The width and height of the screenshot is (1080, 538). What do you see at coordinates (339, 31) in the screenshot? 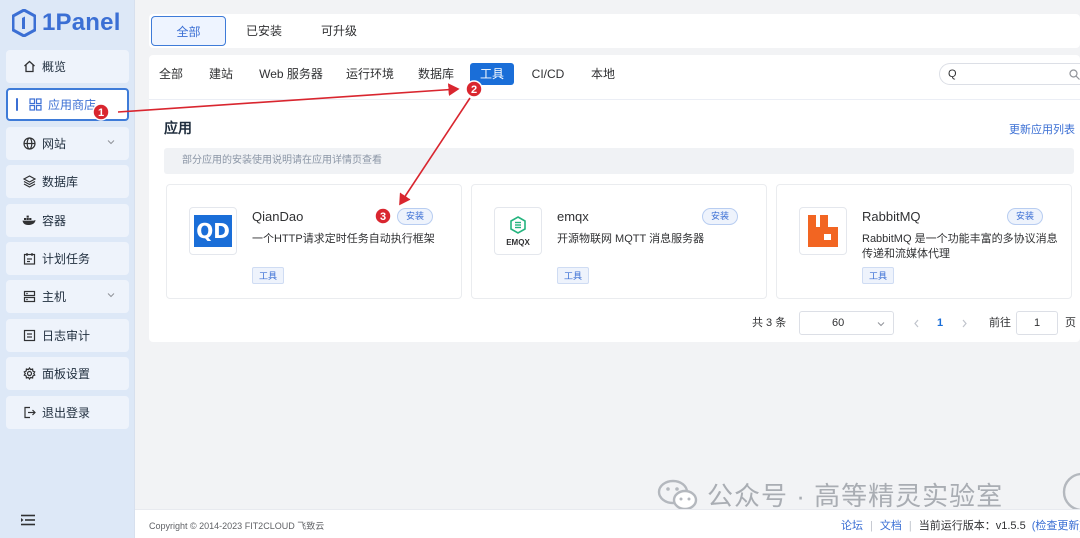
I see `tab-upgradable: 可升级` at bounding box center [339, 31].